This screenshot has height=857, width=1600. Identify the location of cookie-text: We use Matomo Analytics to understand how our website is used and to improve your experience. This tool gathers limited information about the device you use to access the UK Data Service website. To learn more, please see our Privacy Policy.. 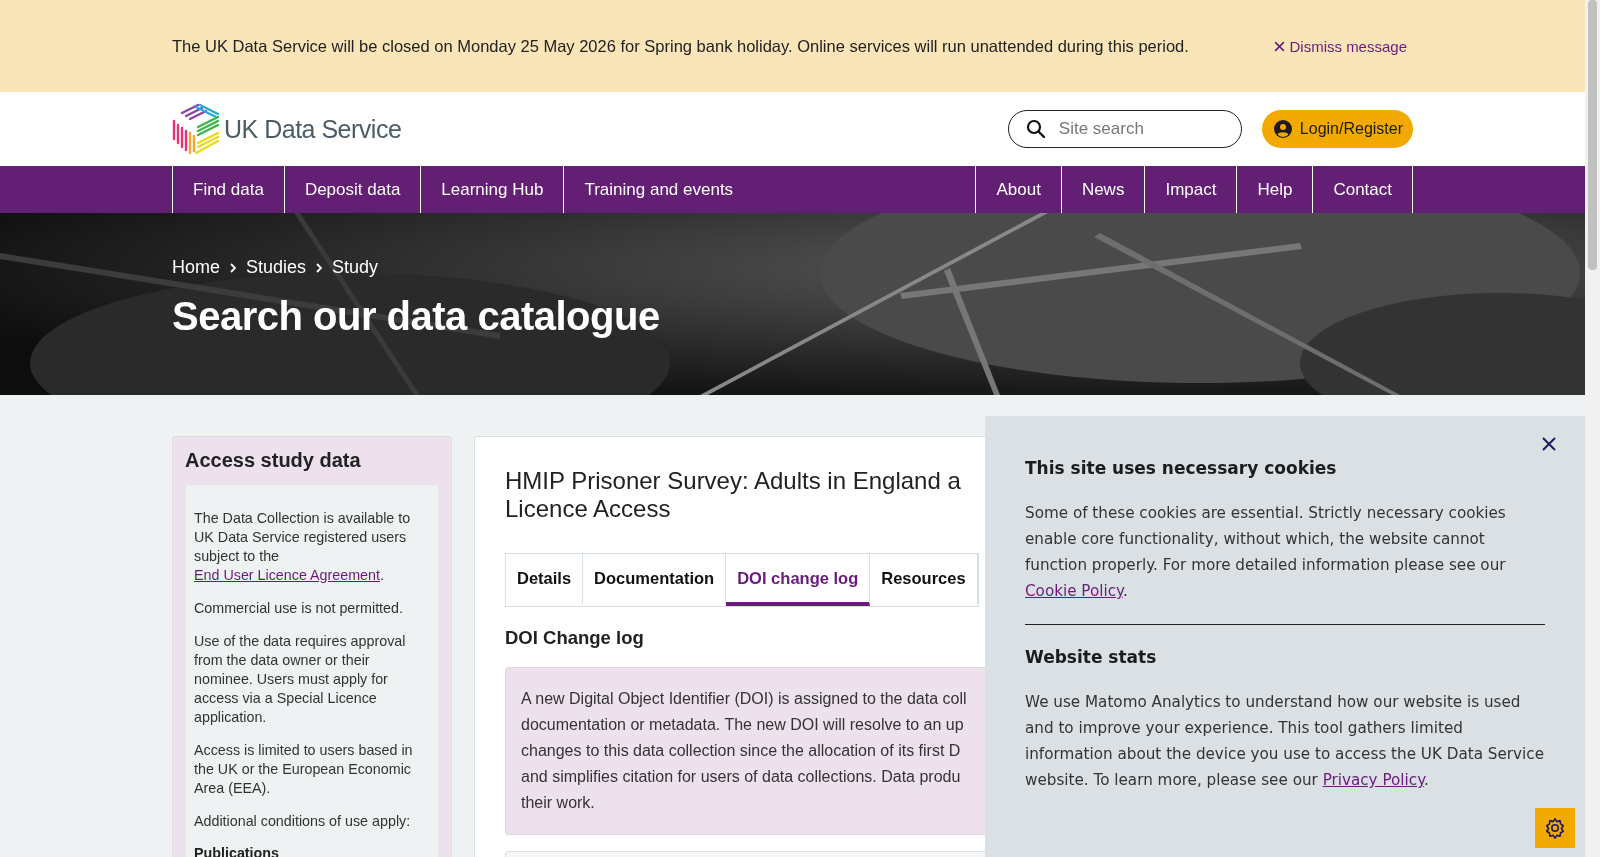
(1285, 741).